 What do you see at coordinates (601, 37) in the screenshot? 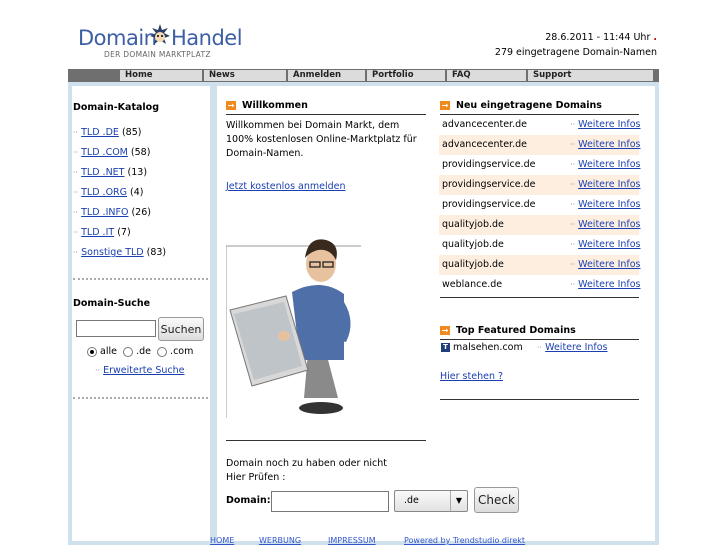
I see `current-datetime: 28.6.2011 - 11:44 Uhr .` at bounding box center [601, 37].